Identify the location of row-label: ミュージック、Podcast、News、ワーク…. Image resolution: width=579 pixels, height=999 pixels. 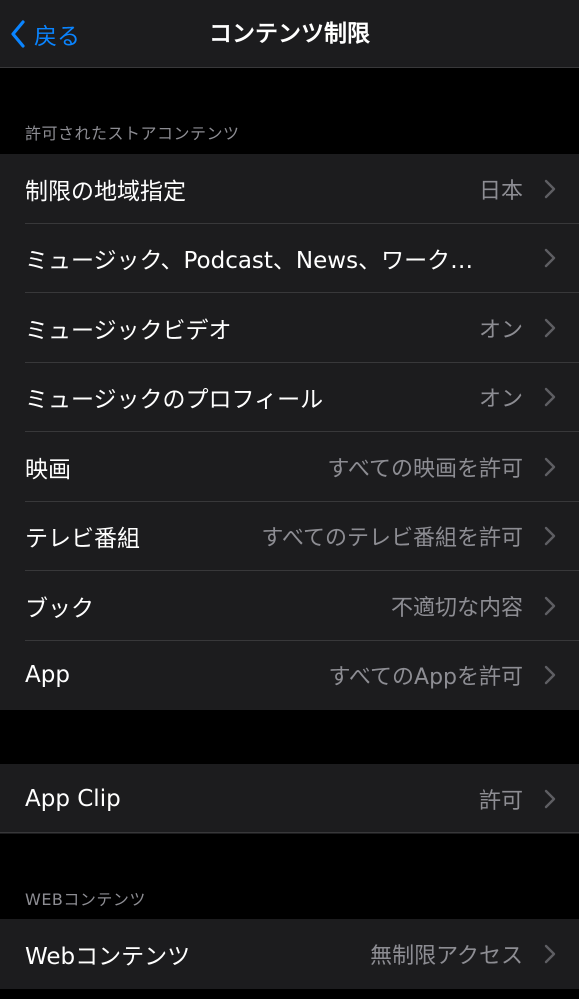
(249, 261).